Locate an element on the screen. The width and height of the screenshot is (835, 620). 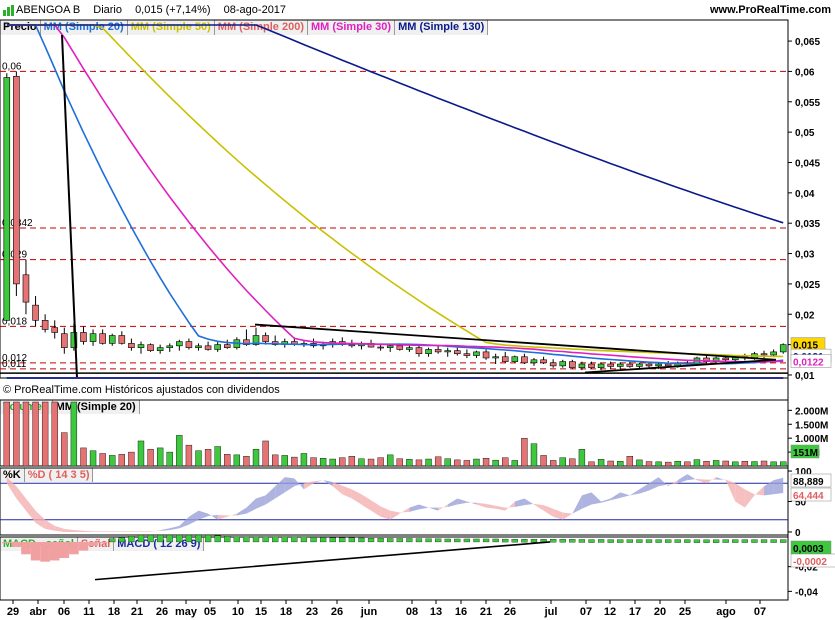
macd-panel-frame is located at coordinates (394, 568).